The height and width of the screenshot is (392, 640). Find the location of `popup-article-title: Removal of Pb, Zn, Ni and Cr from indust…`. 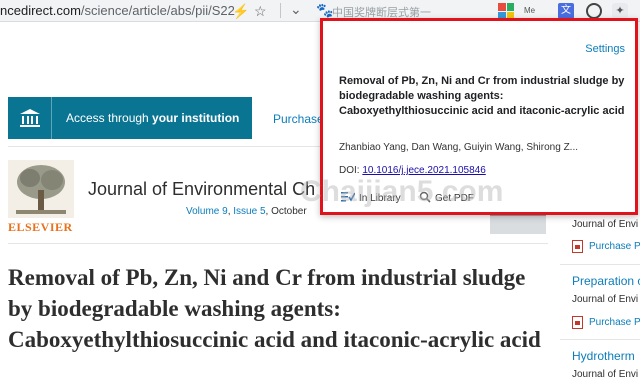

popup-article-title: Removal of Pb, Zn, Ni and Cr from indust… is located at coordinates (482, 96).